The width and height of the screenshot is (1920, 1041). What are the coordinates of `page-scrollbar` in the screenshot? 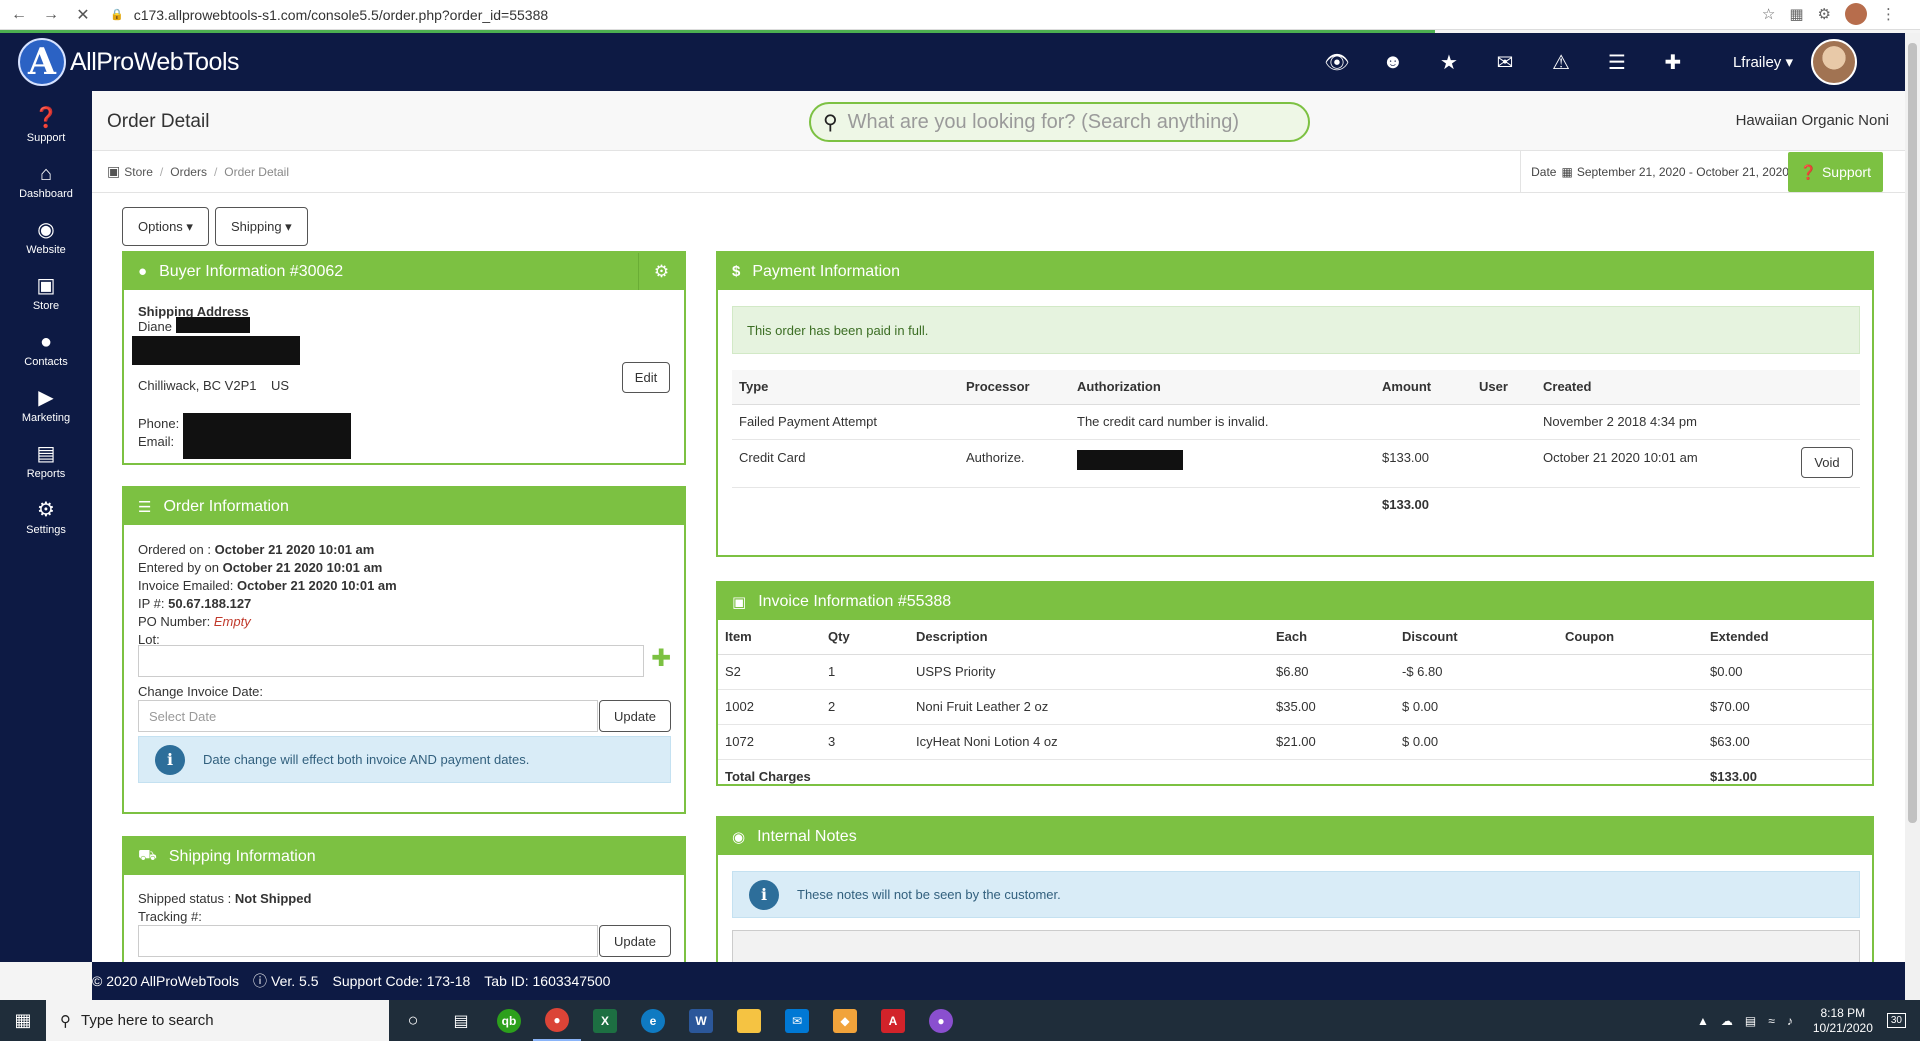 It's located at (1912, 516).